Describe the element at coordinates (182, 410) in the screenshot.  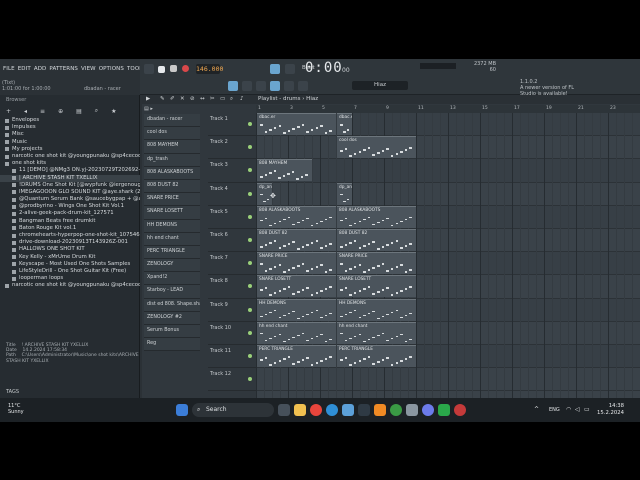
I see `start-icon` at that location.